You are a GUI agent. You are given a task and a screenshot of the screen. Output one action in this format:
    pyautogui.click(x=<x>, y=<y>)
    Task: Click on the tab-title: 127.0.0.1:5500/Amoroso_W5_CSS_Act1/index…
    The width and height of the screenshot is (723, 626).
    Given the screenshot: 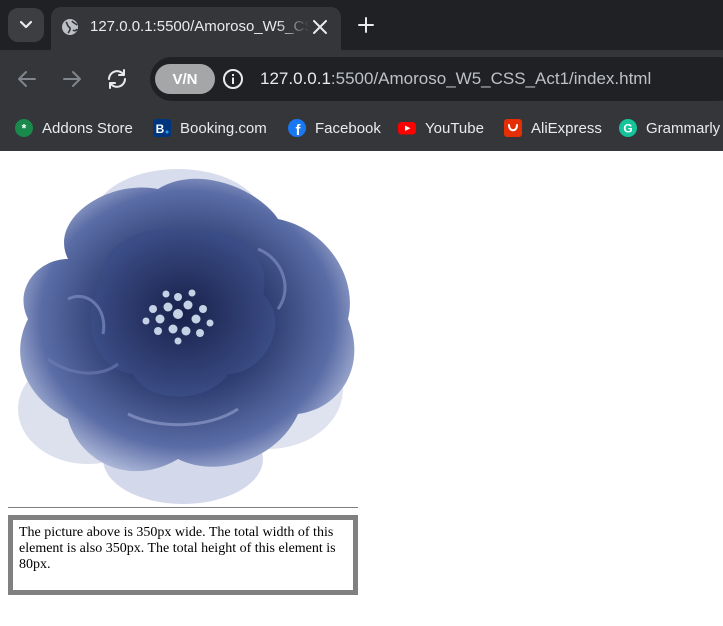 What is the action you would take?
    pyautogui.click(x=200, y=26)
    